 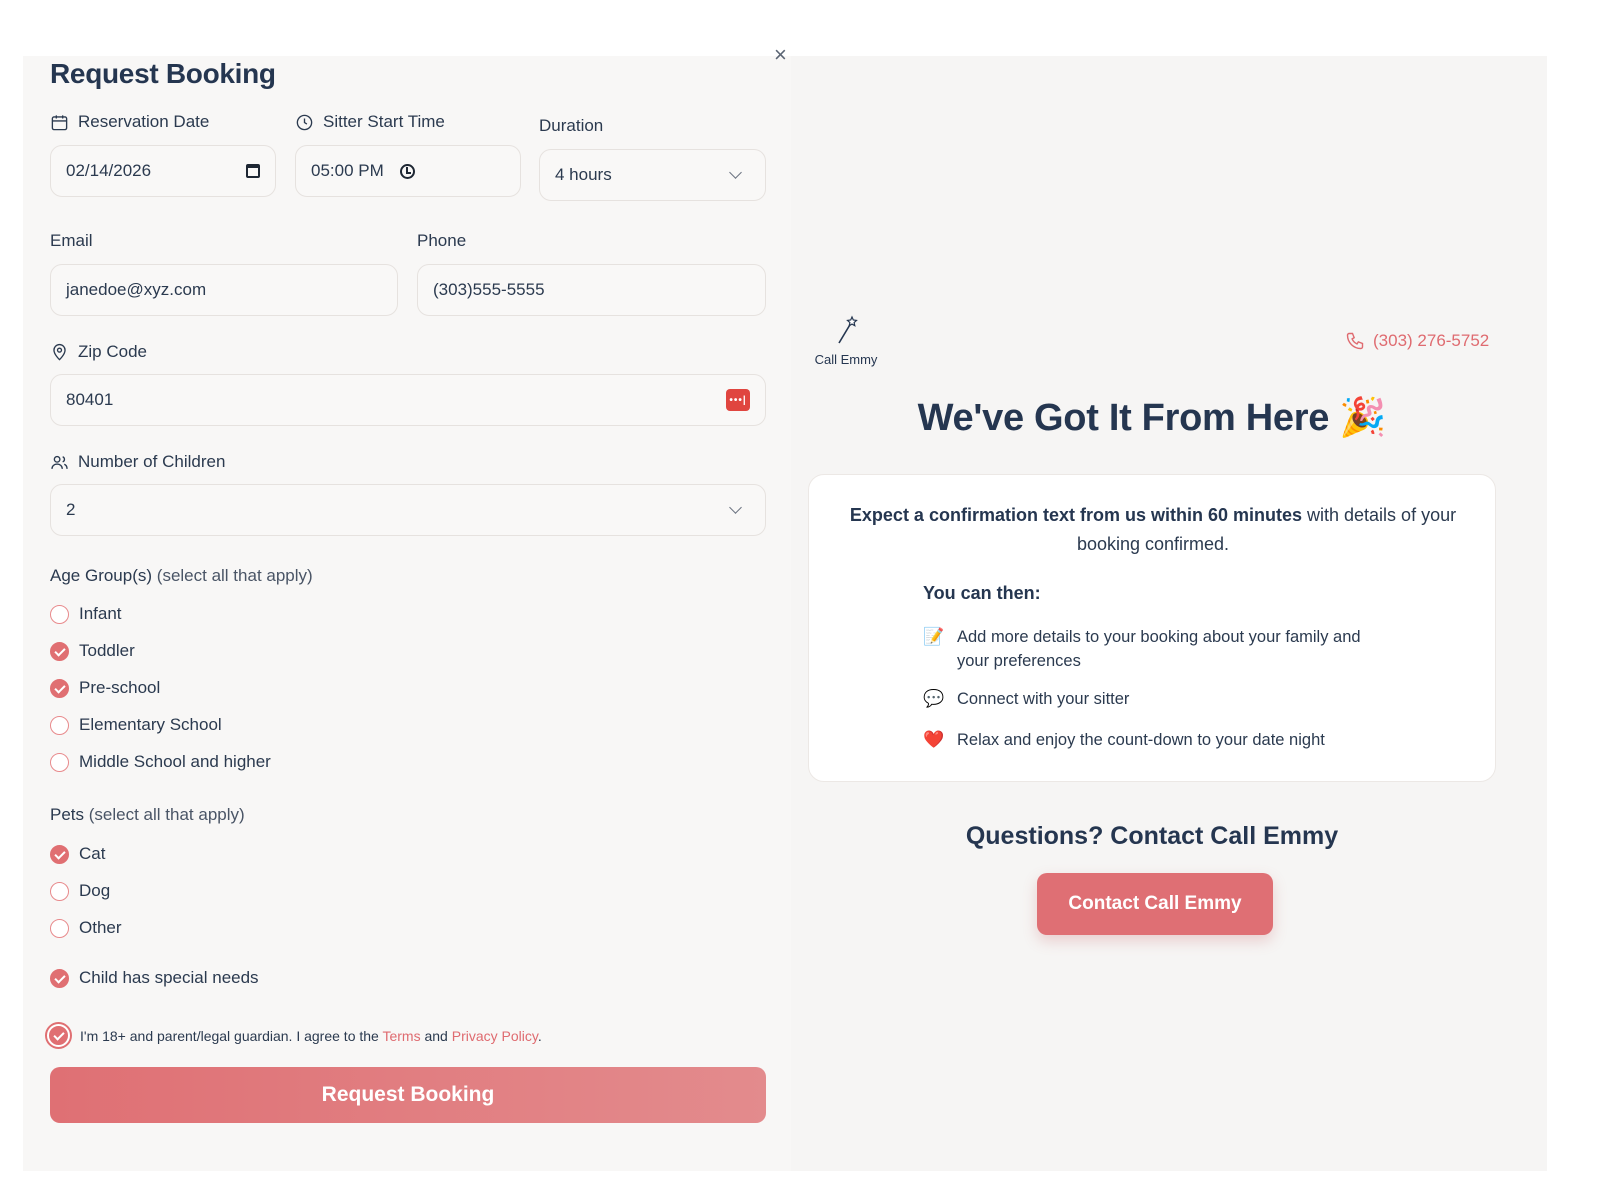 What do you see at coordinates (780, 55) in the screenshot?
I see `close-icon: ×` at bounding box center [780, 55].